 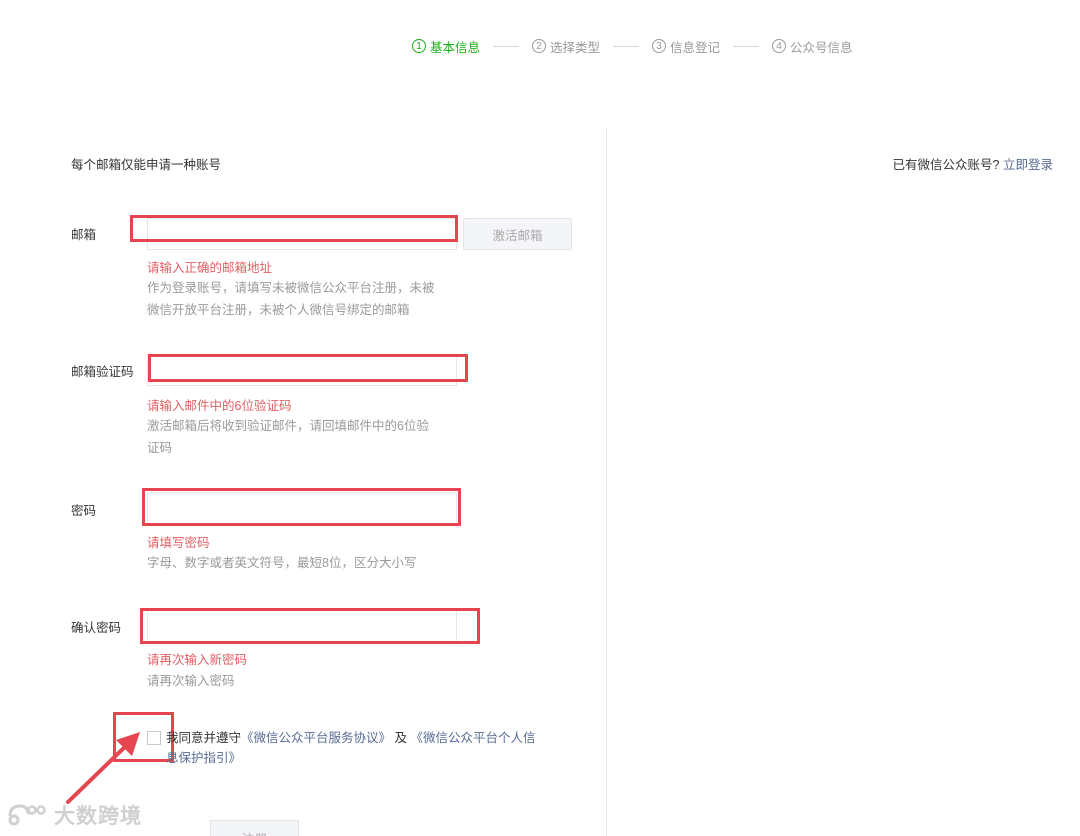 I want to click on step-number: 2, so click(x=539, y=46).